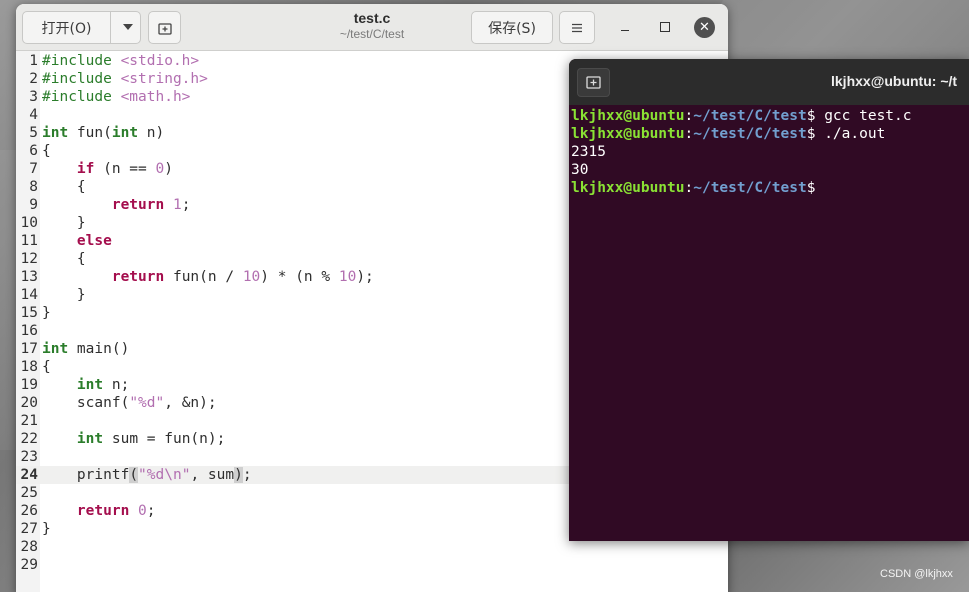 The width and height of the screenshot is (969, 592). I want to click on terminal-line: 30, so click(580, 170).